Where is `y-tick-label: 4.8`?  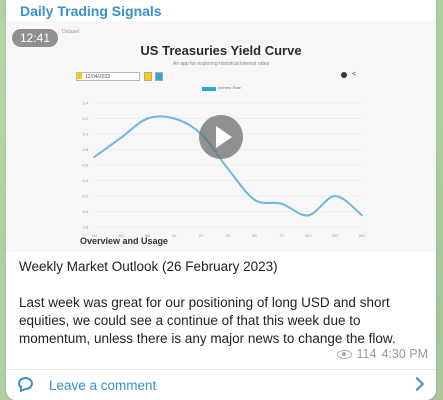 y-tick-label: 4.8 is located at coordinates (85, 149).